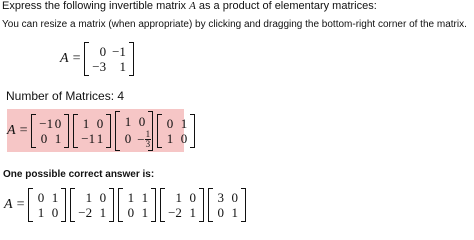  I want to click on correct-matrix-4: 1 0 −2 1, so click(182, 205).